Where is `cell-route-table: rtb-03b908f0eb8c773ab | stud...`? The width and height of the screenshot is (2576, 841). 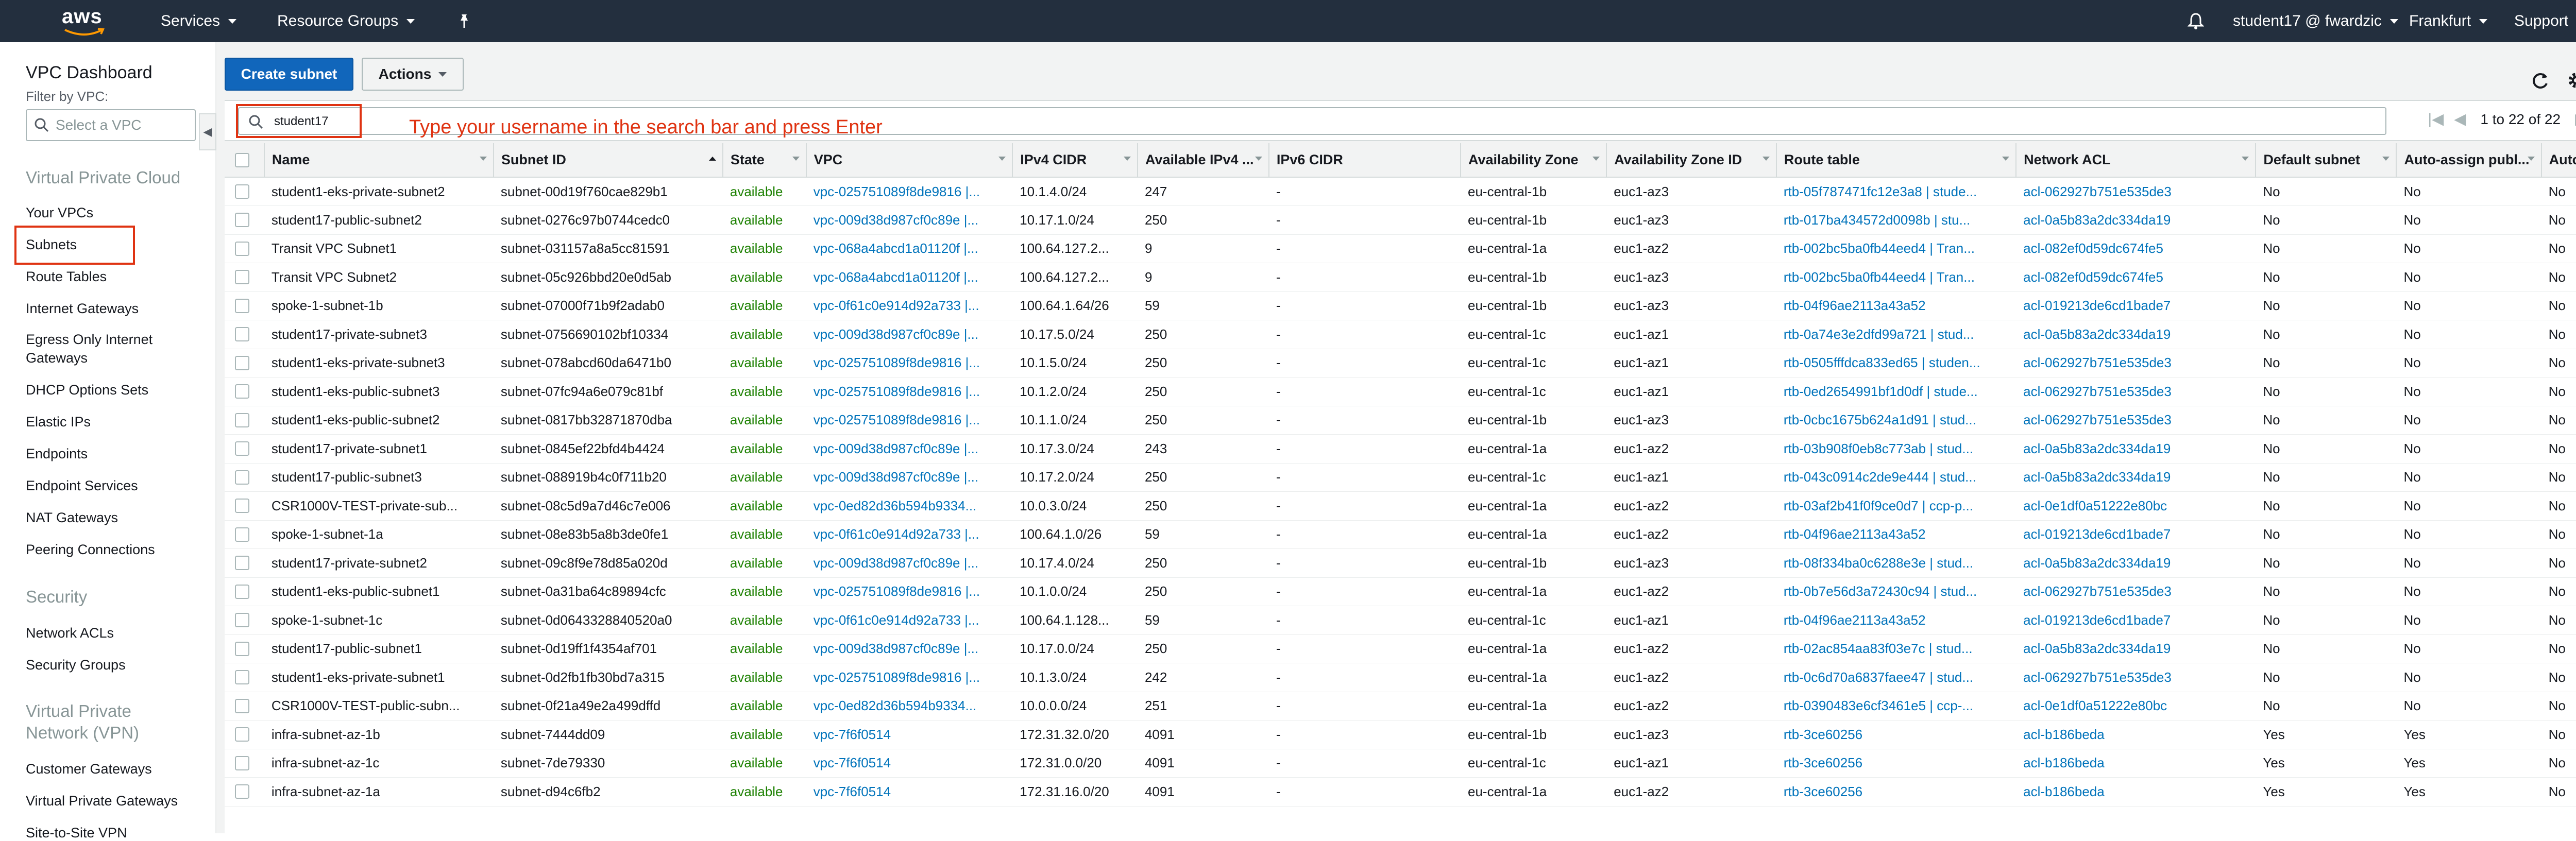 cell-route-table: rtb-03b908f0eb8c773ab | stud... is located at coordinates (1896, 449).